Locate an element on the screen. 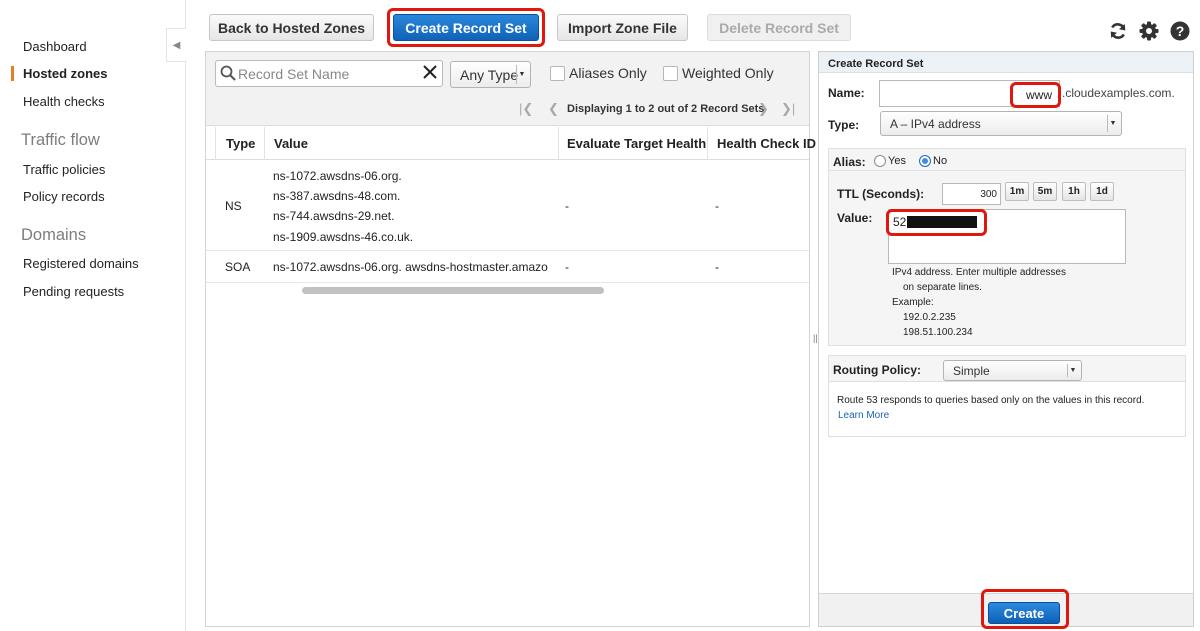 This screenshot has height=631, width=1200. value-label: Value: is located at coordinates (855, 218).